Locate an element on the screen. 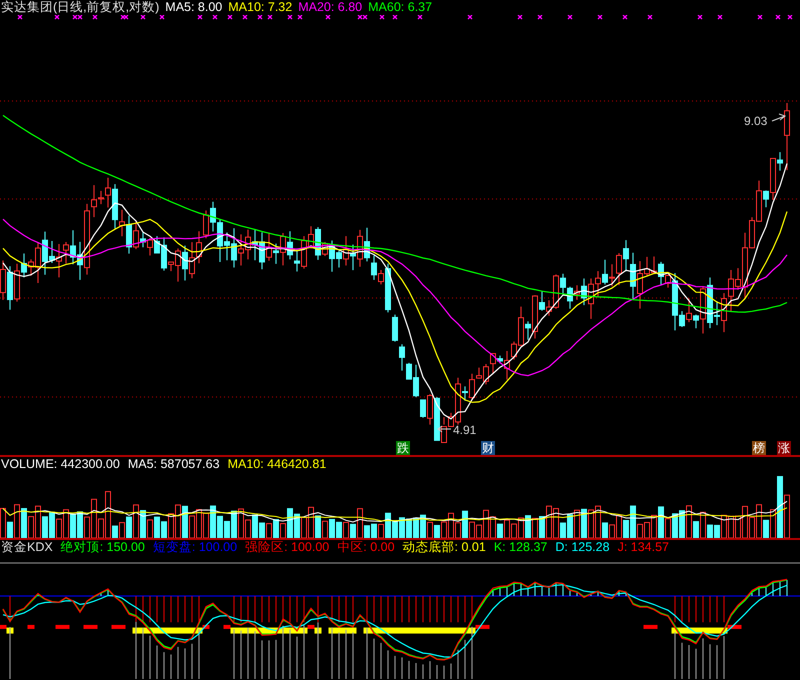 The image size is (800, 680). legend-label: 动态底部: 0.01 is located at coordinates (444, 547).